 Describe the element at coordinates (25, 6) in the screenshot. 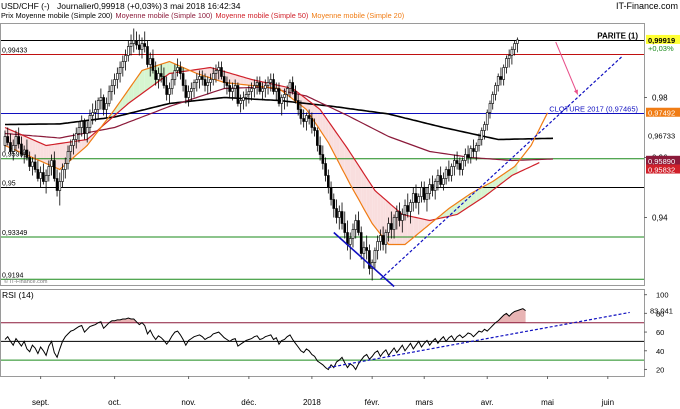

I see `symbol-label: USD/CHF (-)` at that location.